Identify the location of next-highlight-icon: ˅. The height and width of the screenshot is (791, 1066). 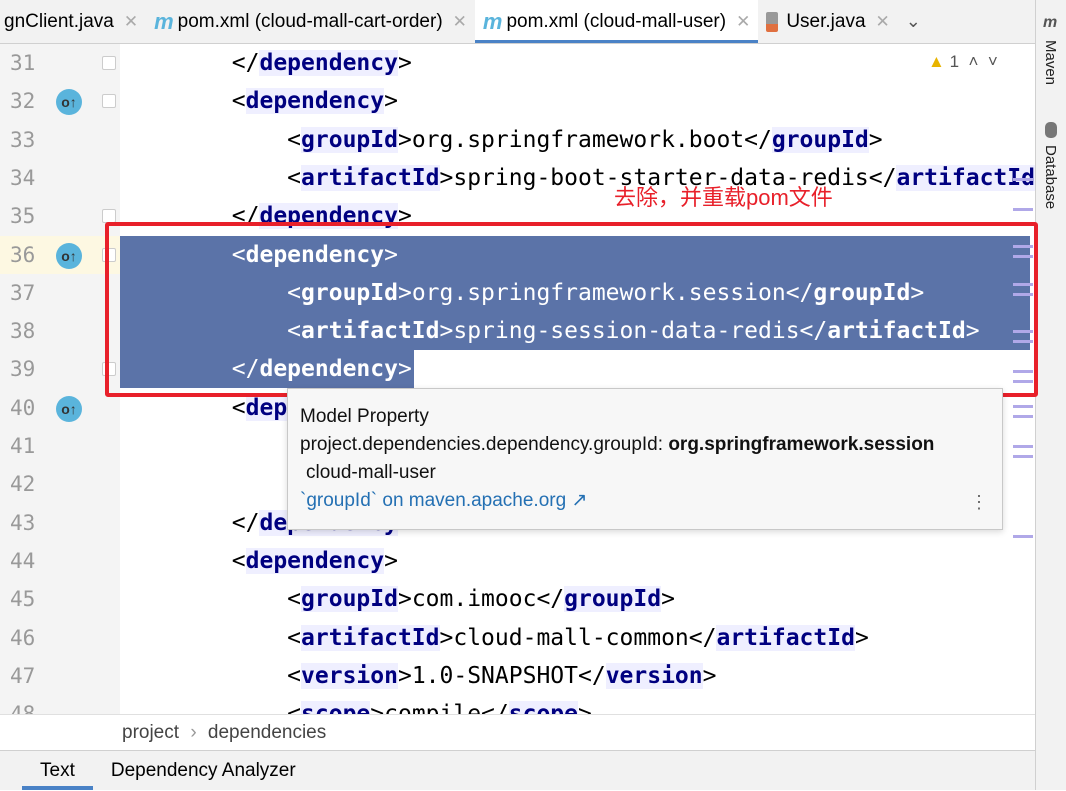
(993, 61).